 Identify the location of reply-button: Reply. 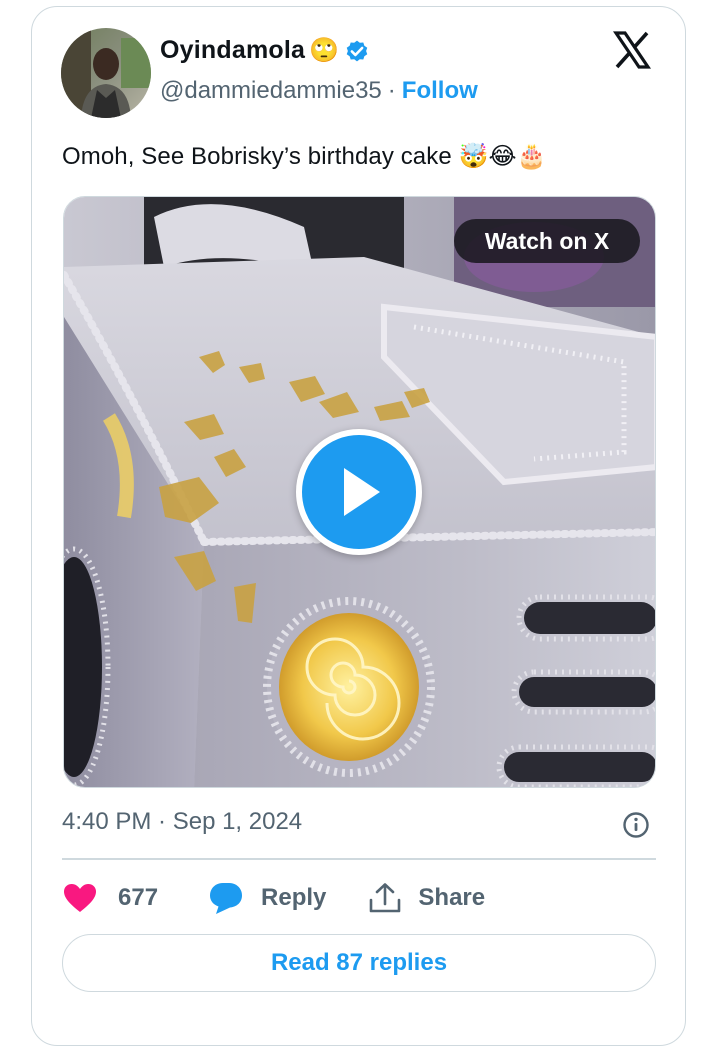
(267, 898).